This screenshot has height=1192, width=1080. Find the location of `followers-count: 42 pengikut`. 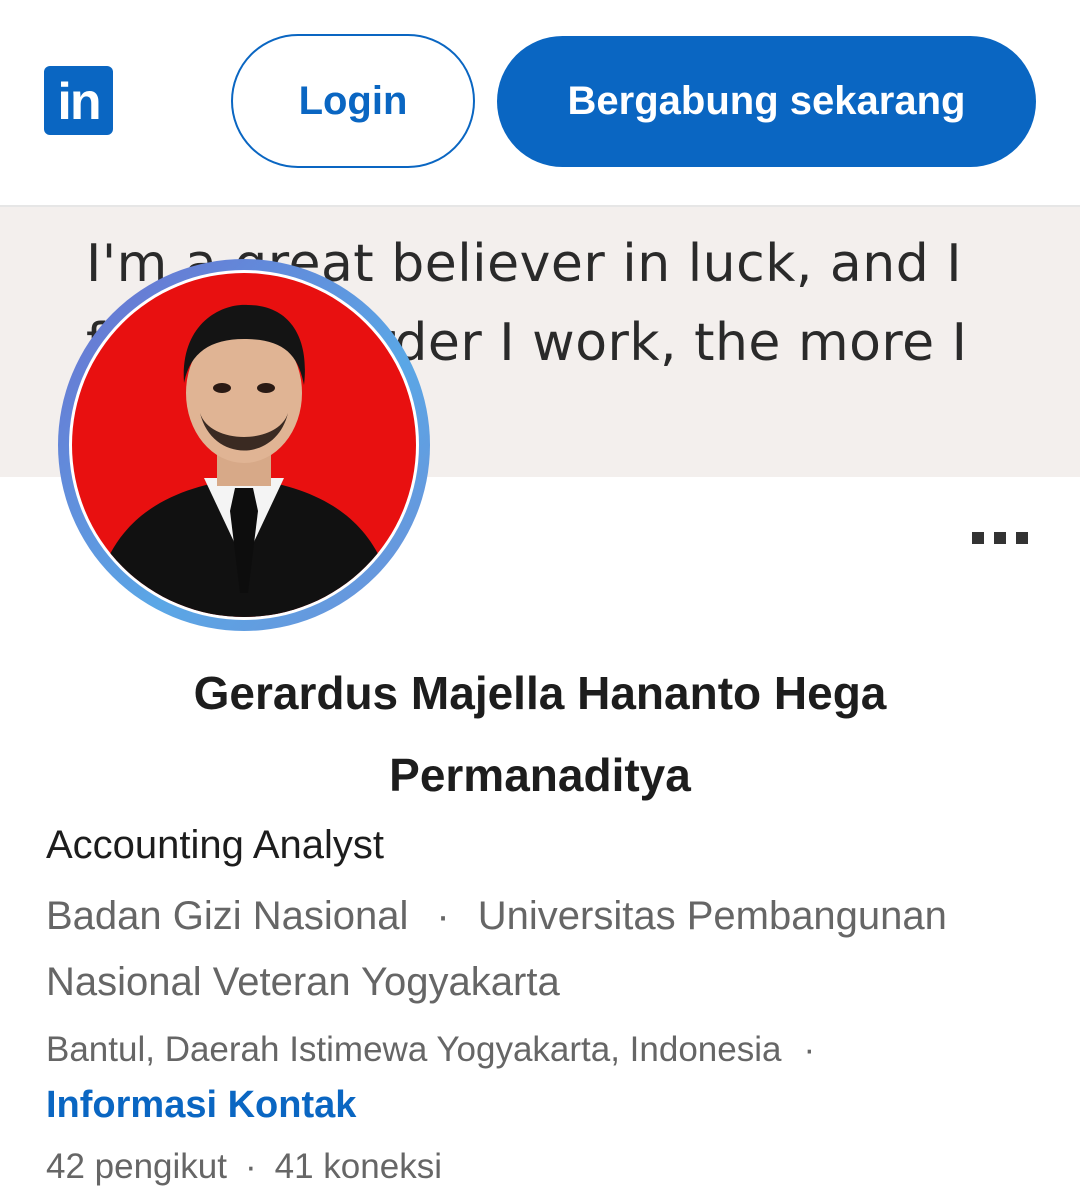

followers-count: 42 pengikut is located at coordinates (136, 1166).